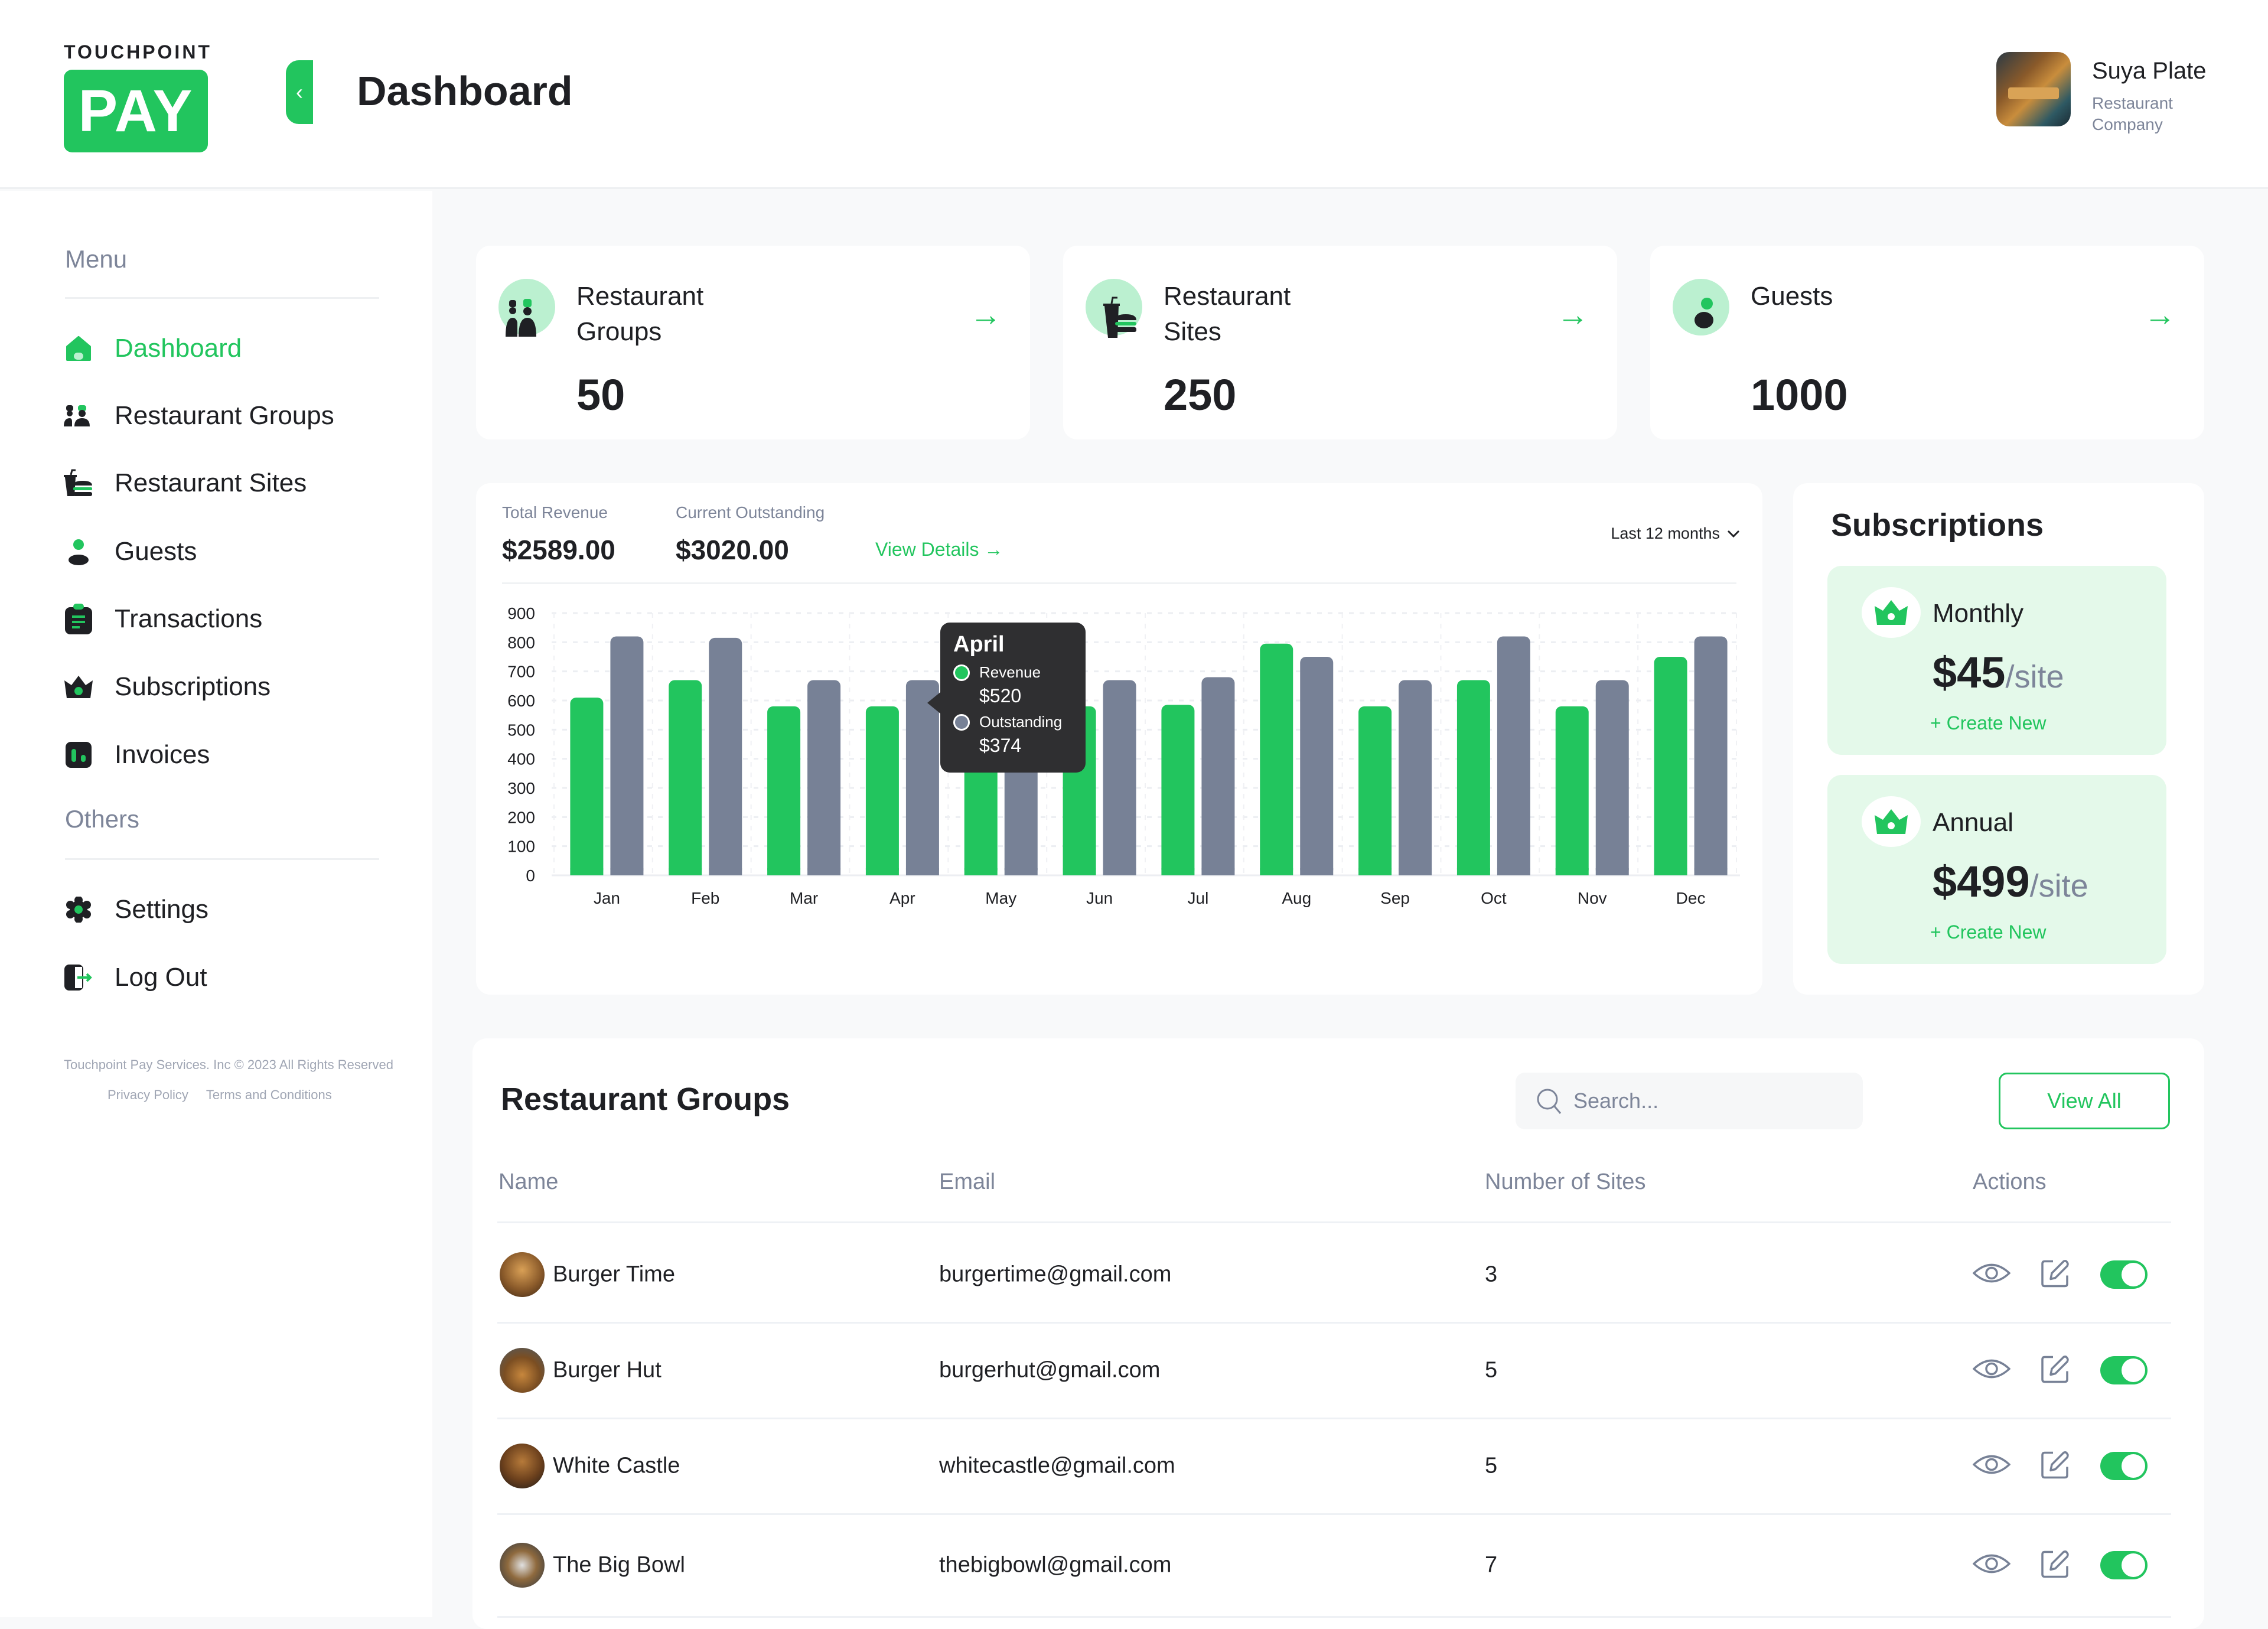  I want to click on privacy-policy-link: Privacy Policy, so click(147, 1095).